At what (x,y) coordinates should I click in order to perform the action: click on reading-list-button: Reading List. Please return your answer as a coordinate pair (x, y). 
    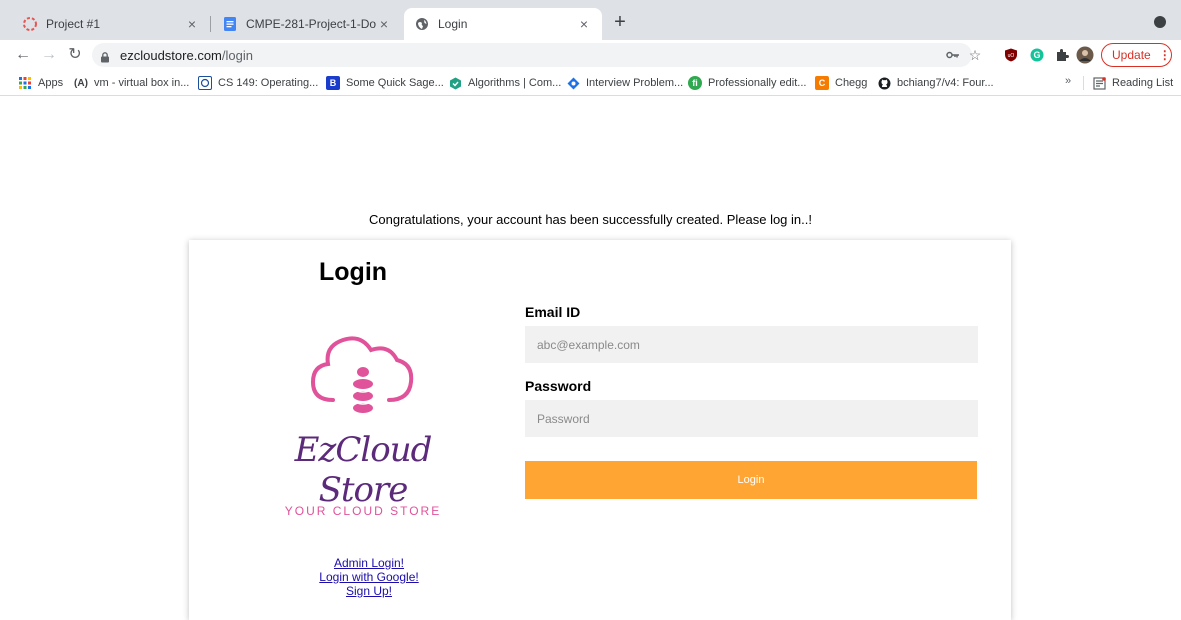
    Looking at the image, I should click on (1132, 83).